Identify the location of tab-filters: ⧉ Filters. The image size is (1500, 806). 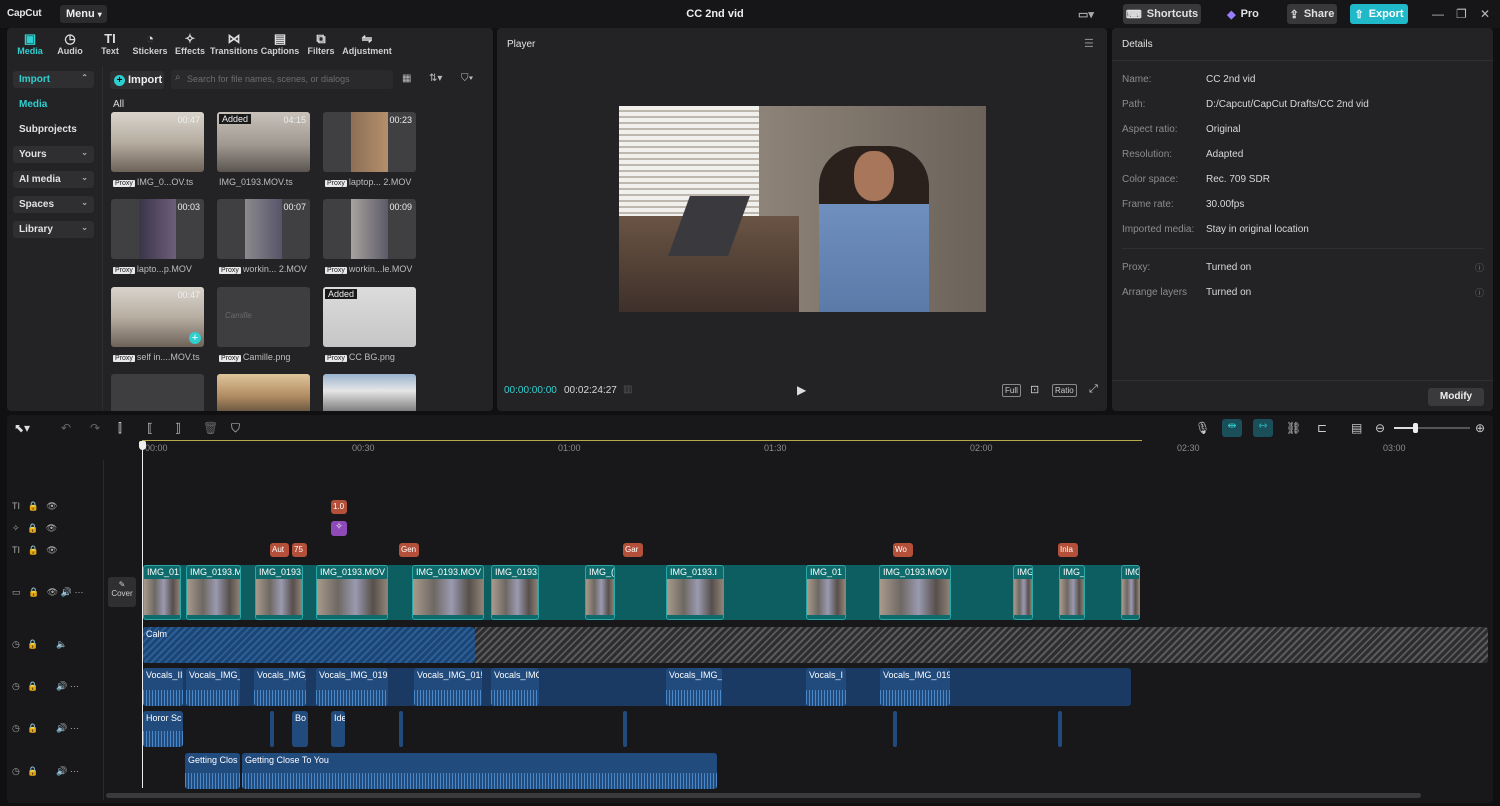
(321, 43).